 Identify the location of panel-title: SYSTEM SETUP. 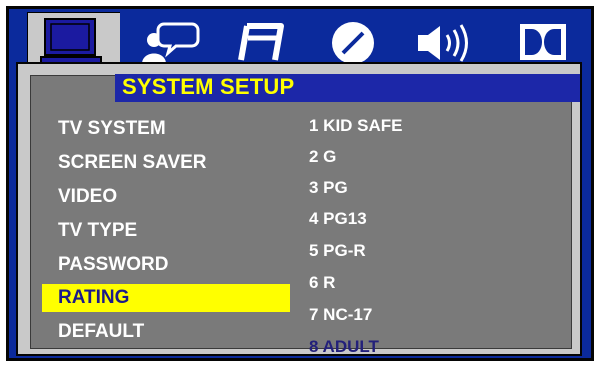
(208, 86).